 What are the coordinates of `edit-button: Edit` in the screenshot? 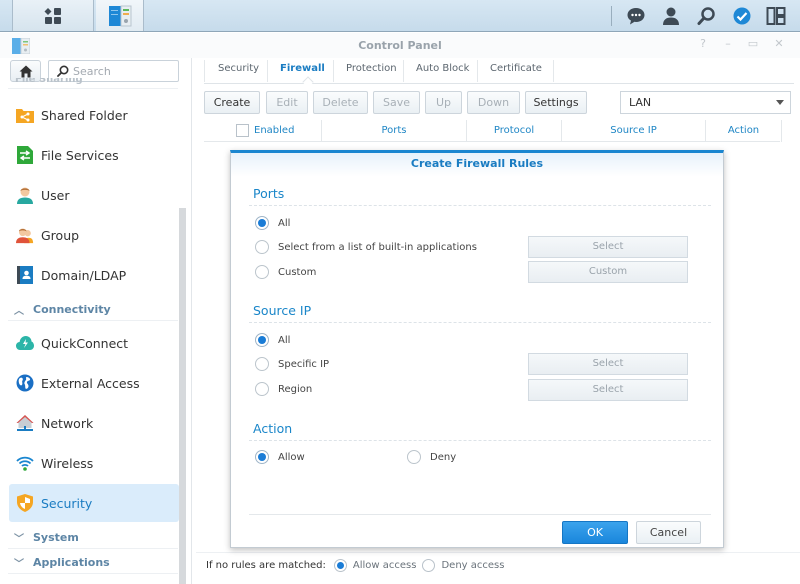 It's located at (287, 102).